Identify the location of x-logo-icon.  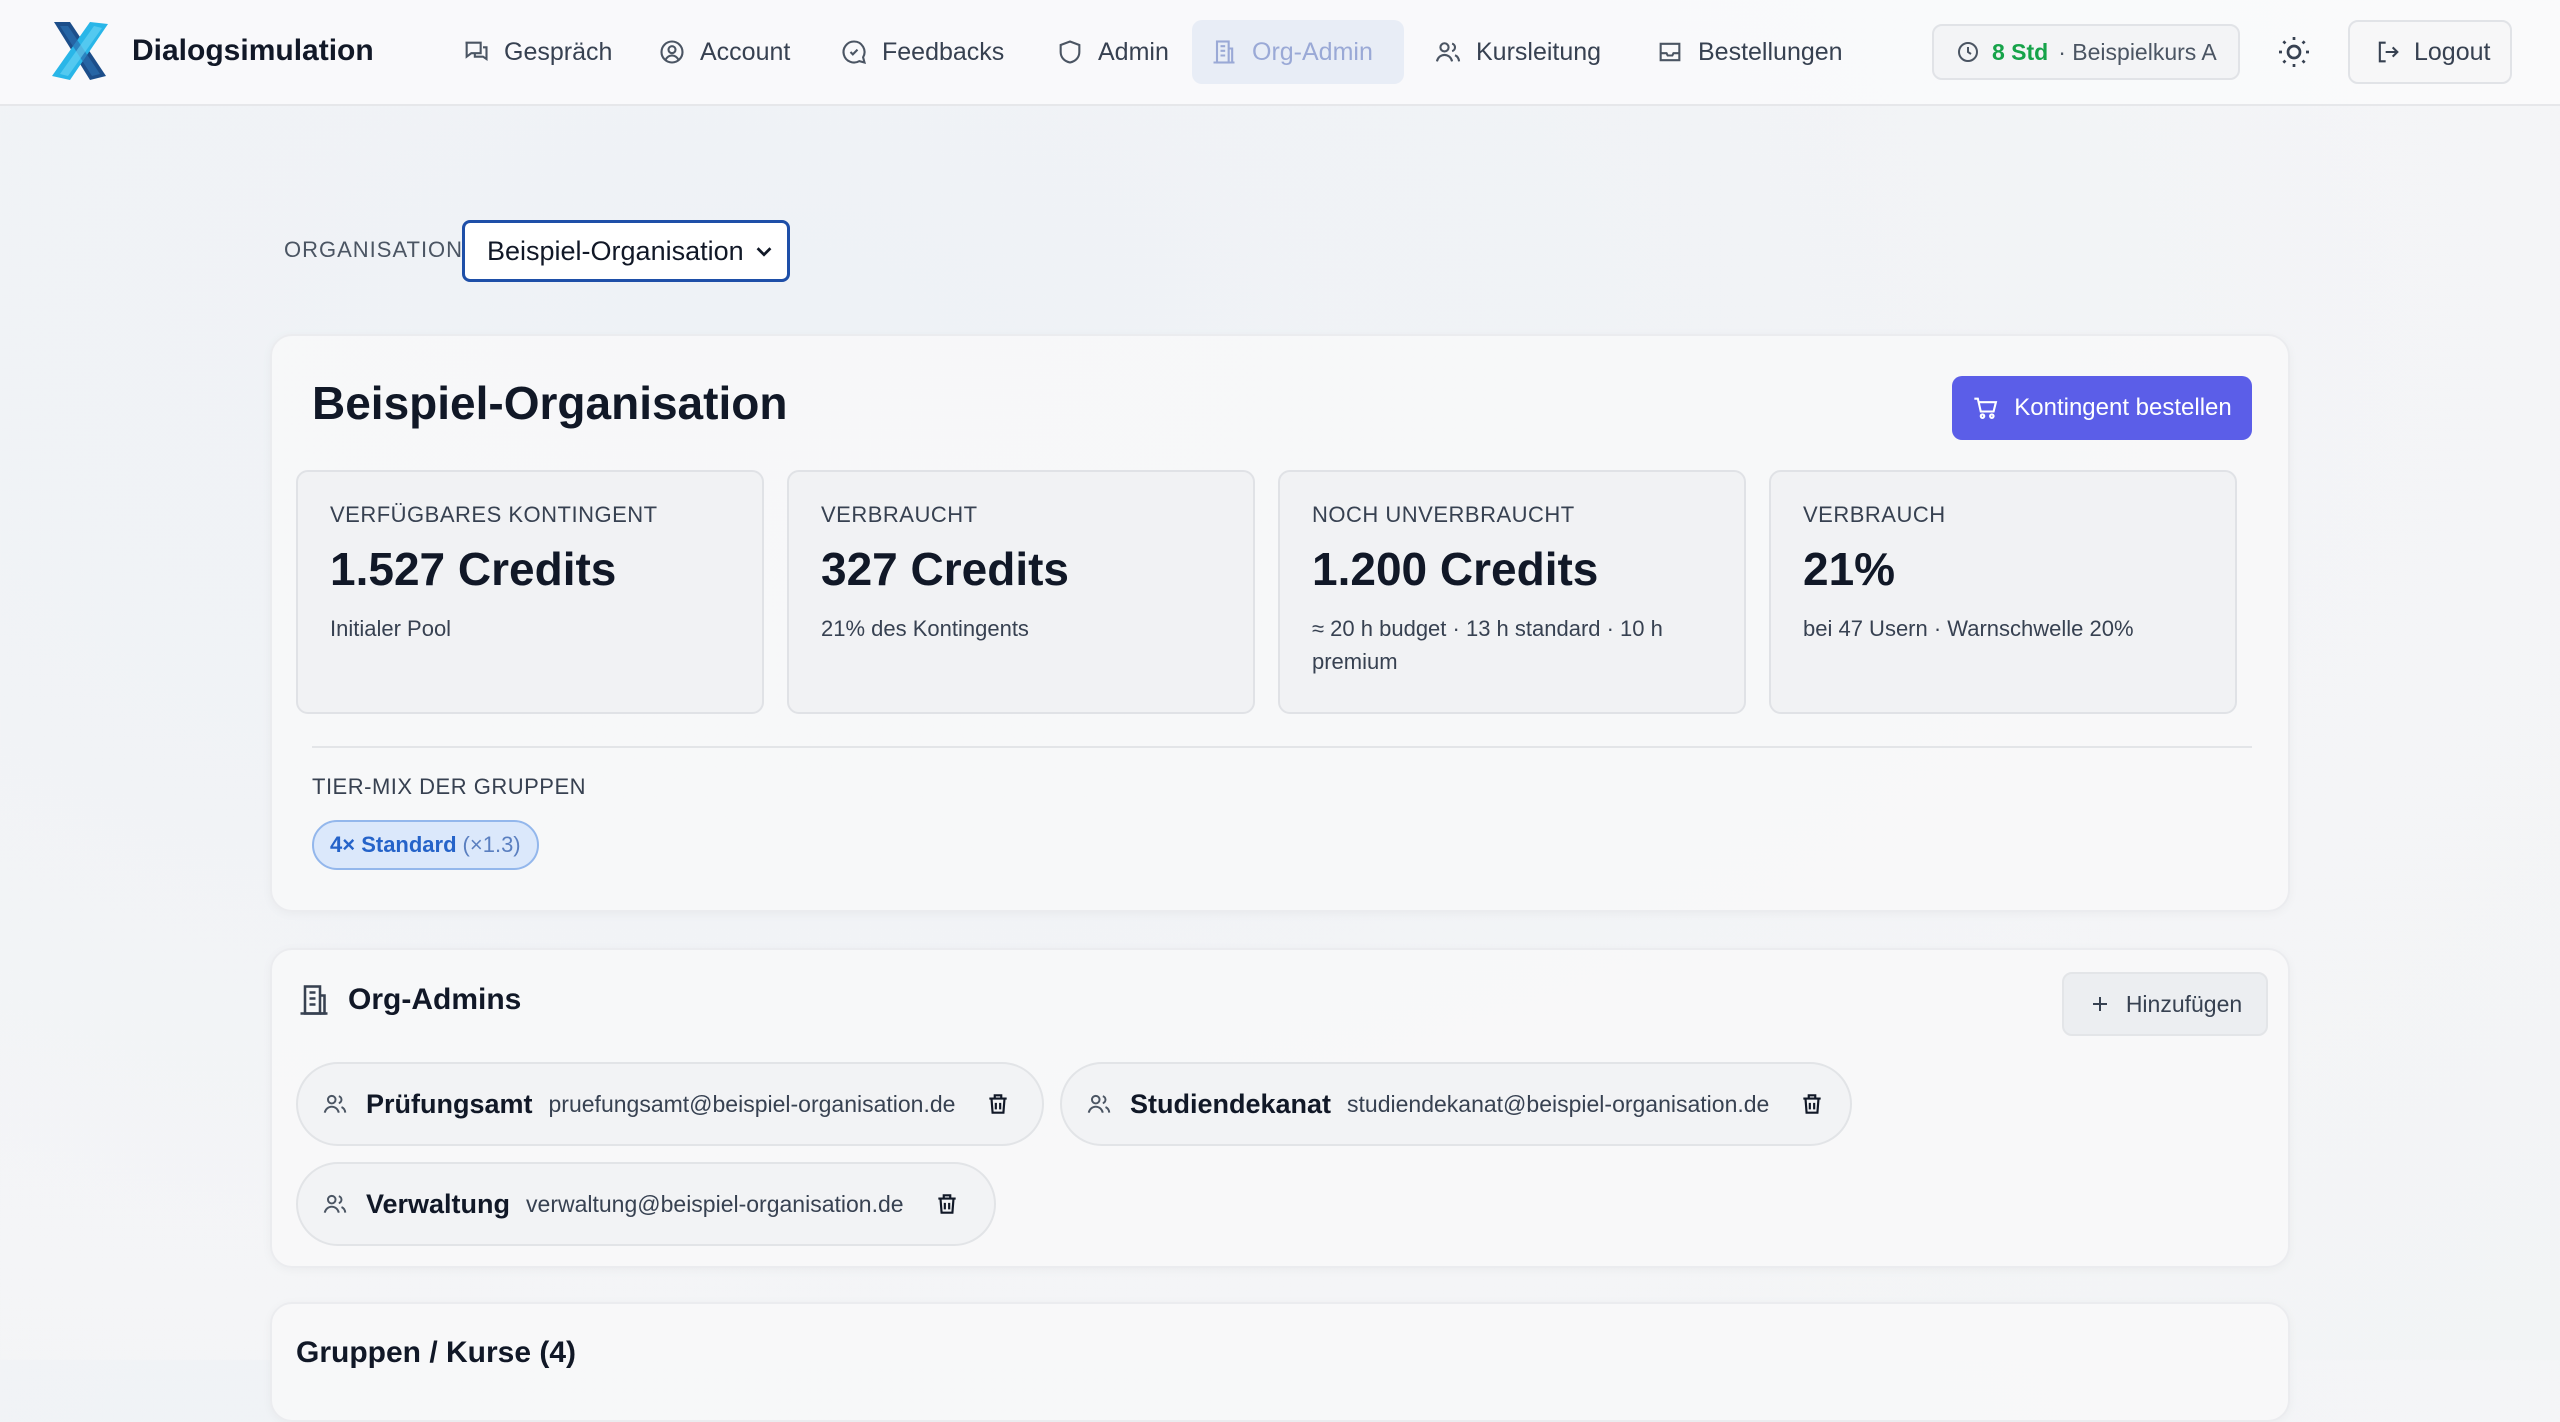
(80, 51).